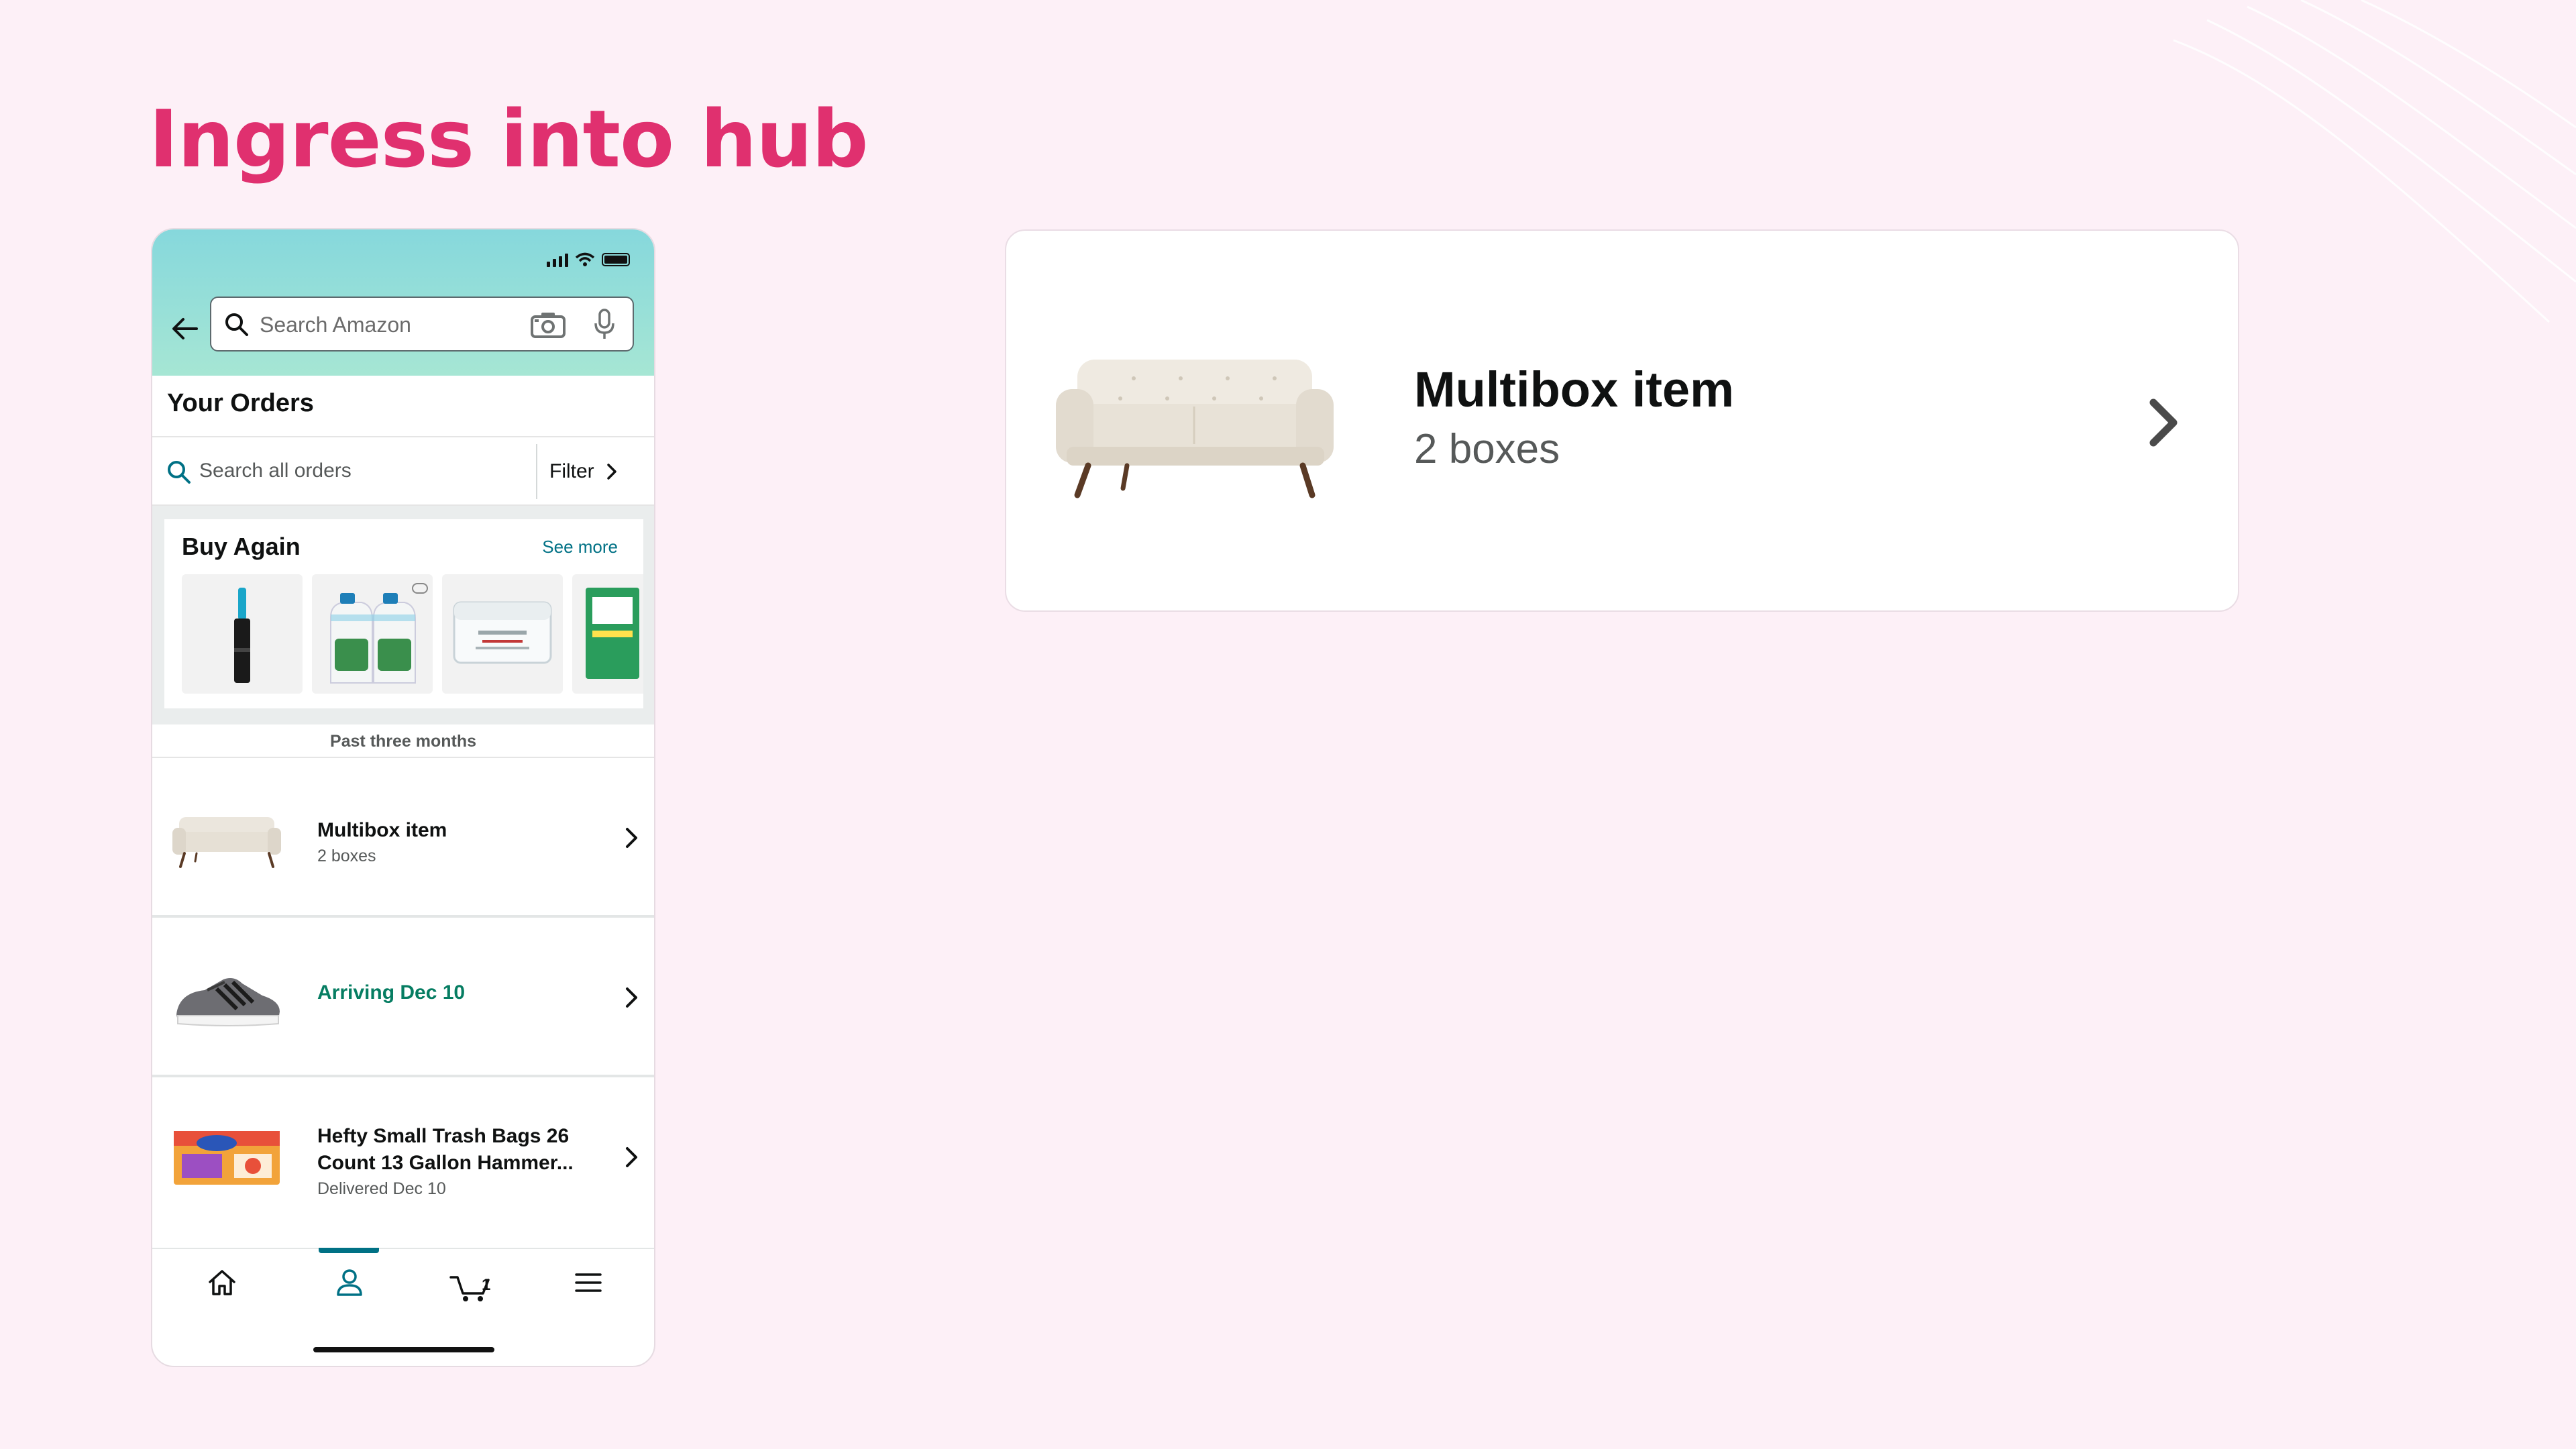  What do you see at coordinates (240, 403) in the screenshot?
I see `page-title: Your Orders` at bounding box center [240, 403].